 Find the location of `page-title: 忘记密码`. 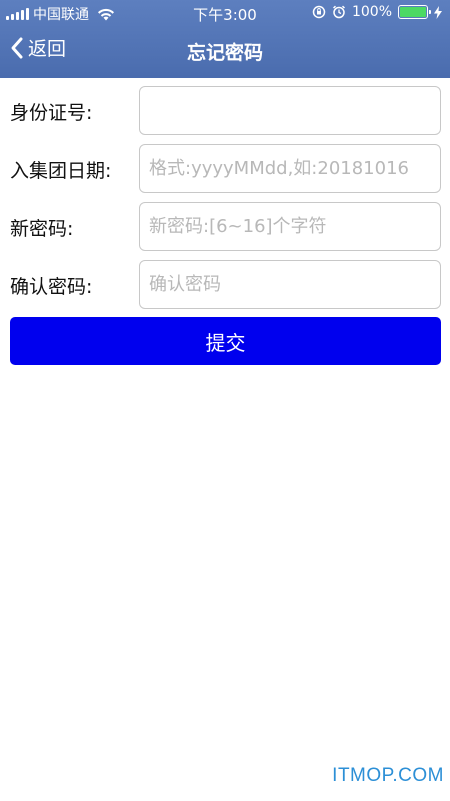

page-title: 忘记密码 is located at coordinates (224, 53).